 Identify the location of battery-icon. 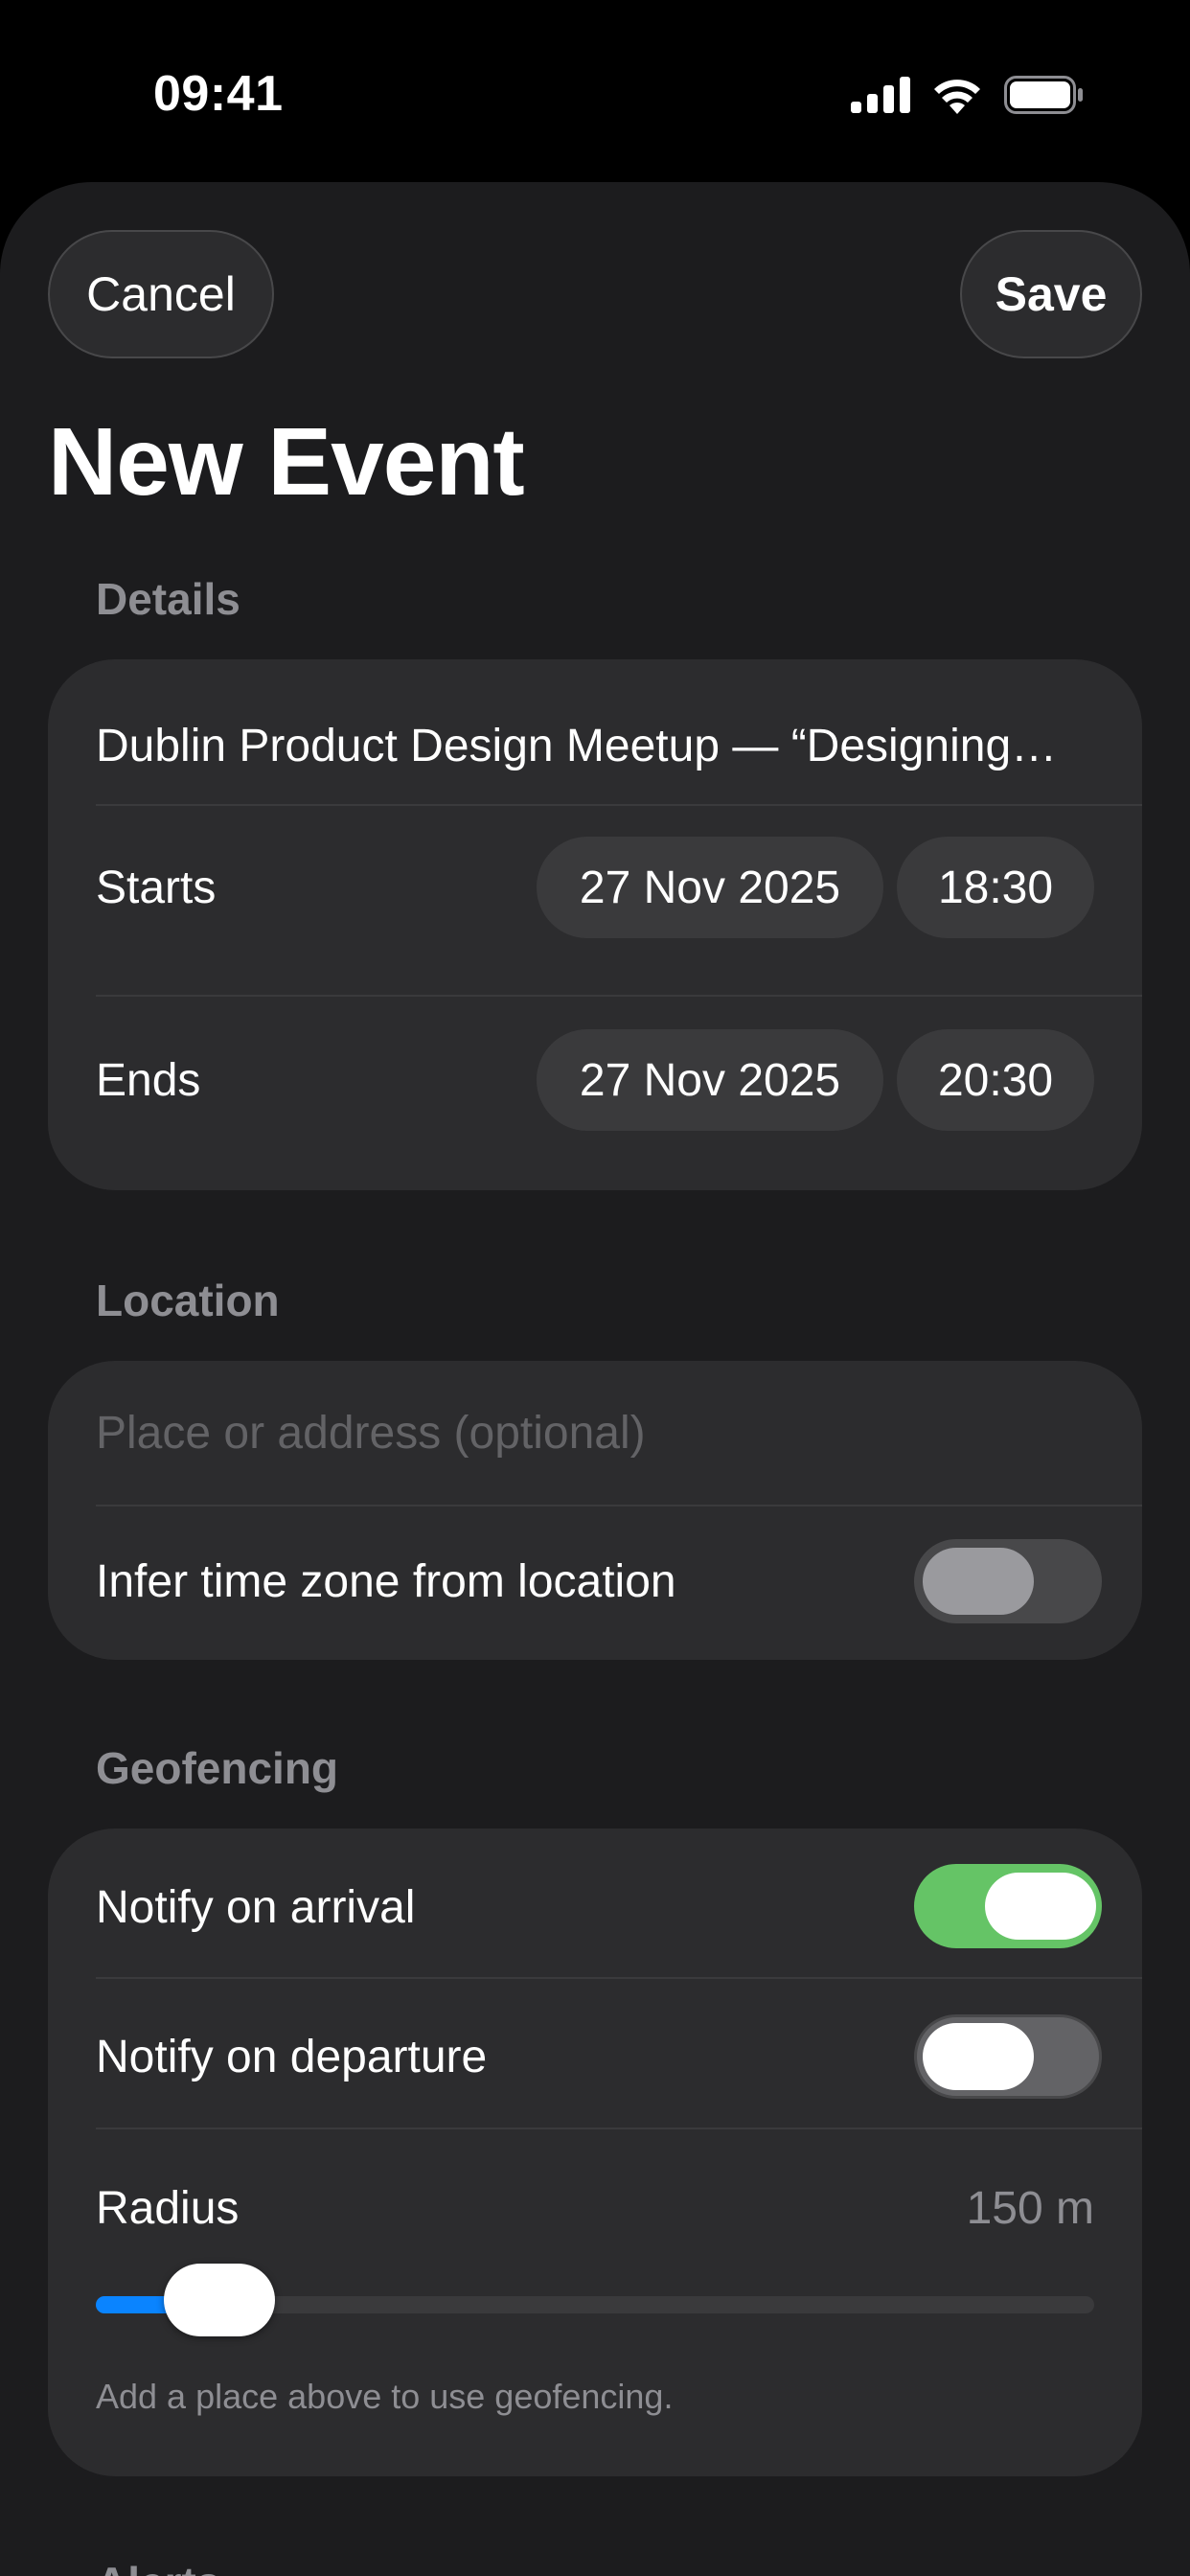
(1043, 95).